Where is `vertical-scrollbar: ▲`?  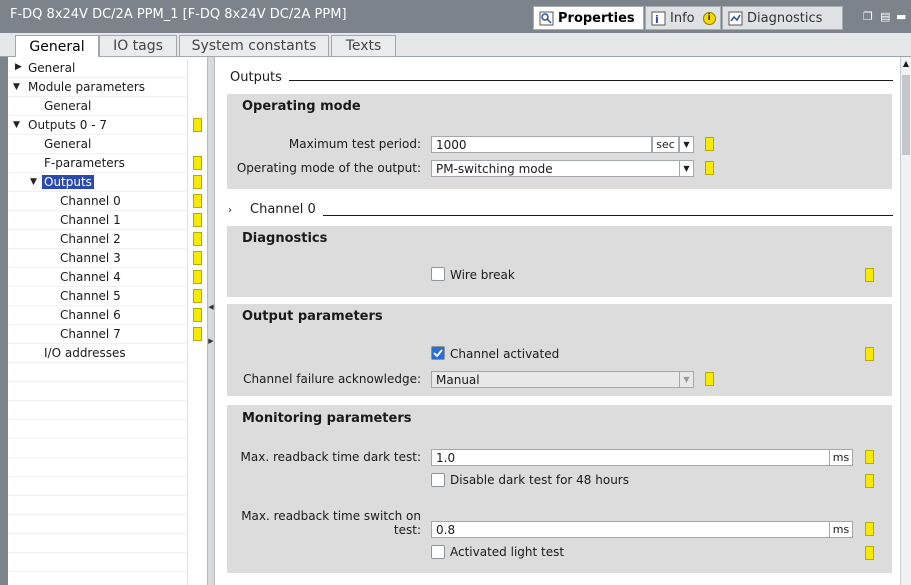 vertical-scrollbar: ▲ is located at coordinates (905, 321).